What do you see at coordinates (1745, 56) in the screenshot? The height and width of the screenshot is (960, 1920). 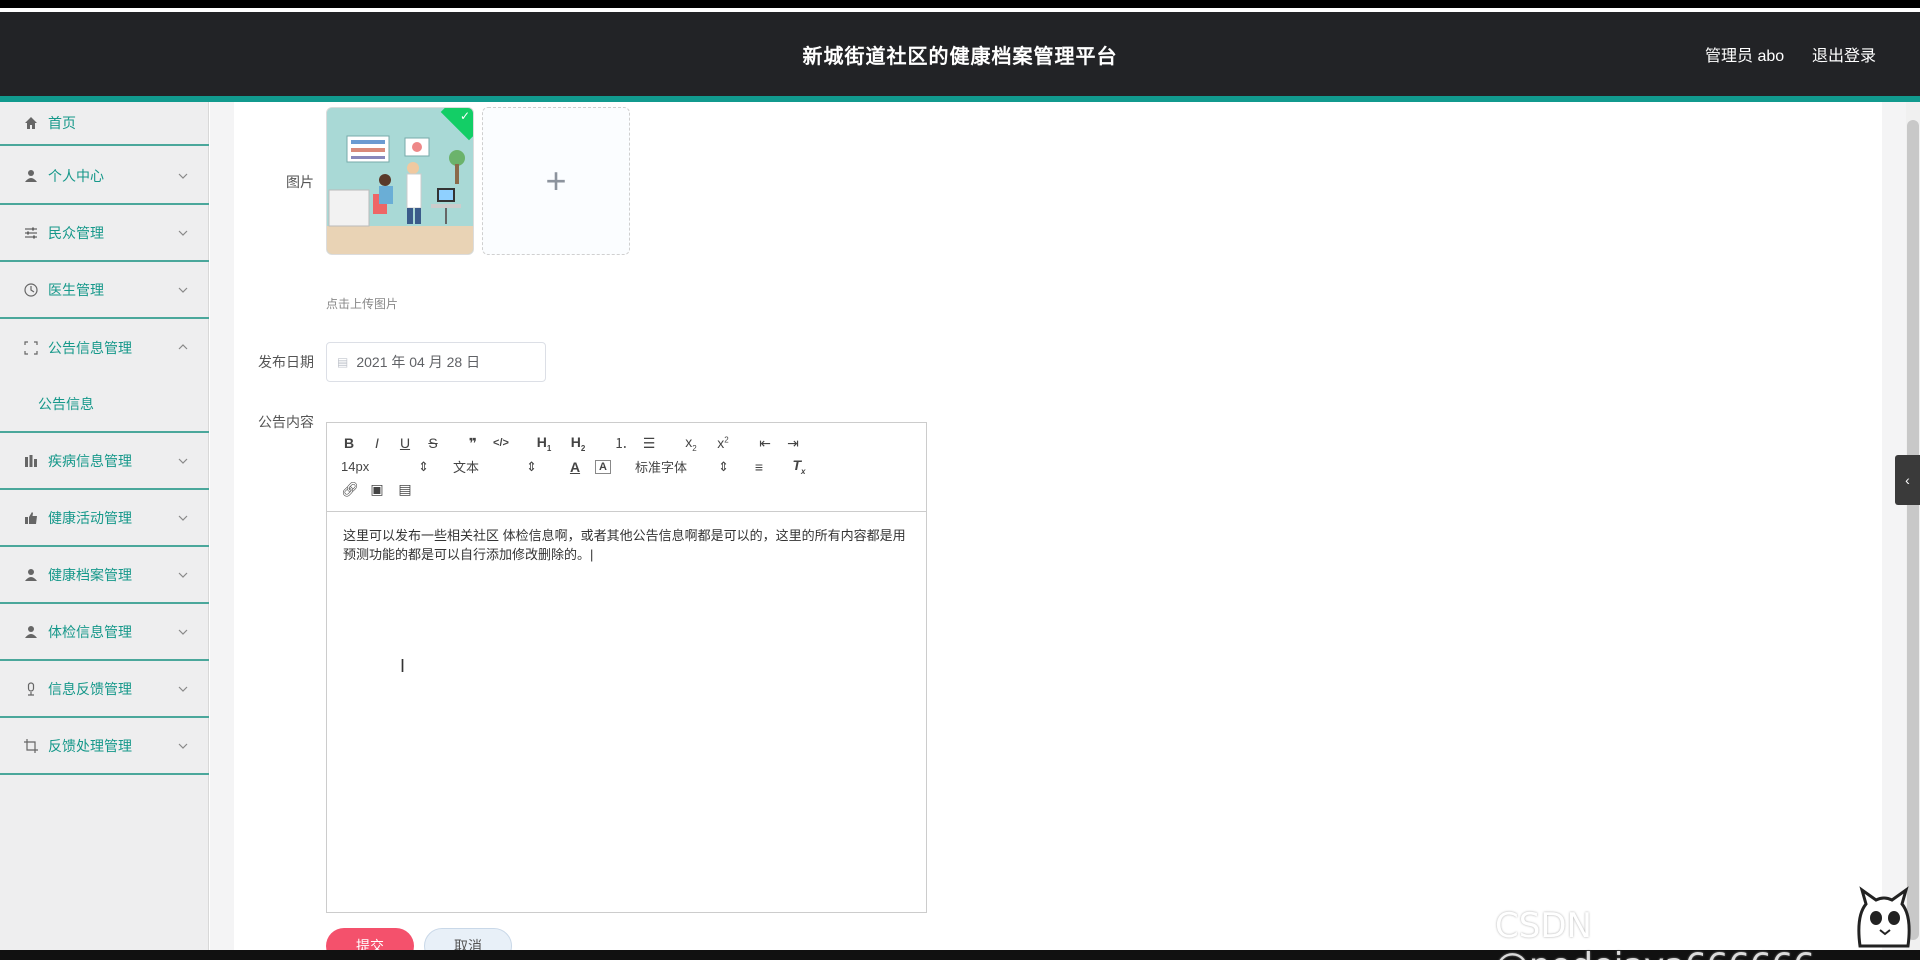 I see `admin-user-label: 管理员 abo` at bounding box center [1745, 56].